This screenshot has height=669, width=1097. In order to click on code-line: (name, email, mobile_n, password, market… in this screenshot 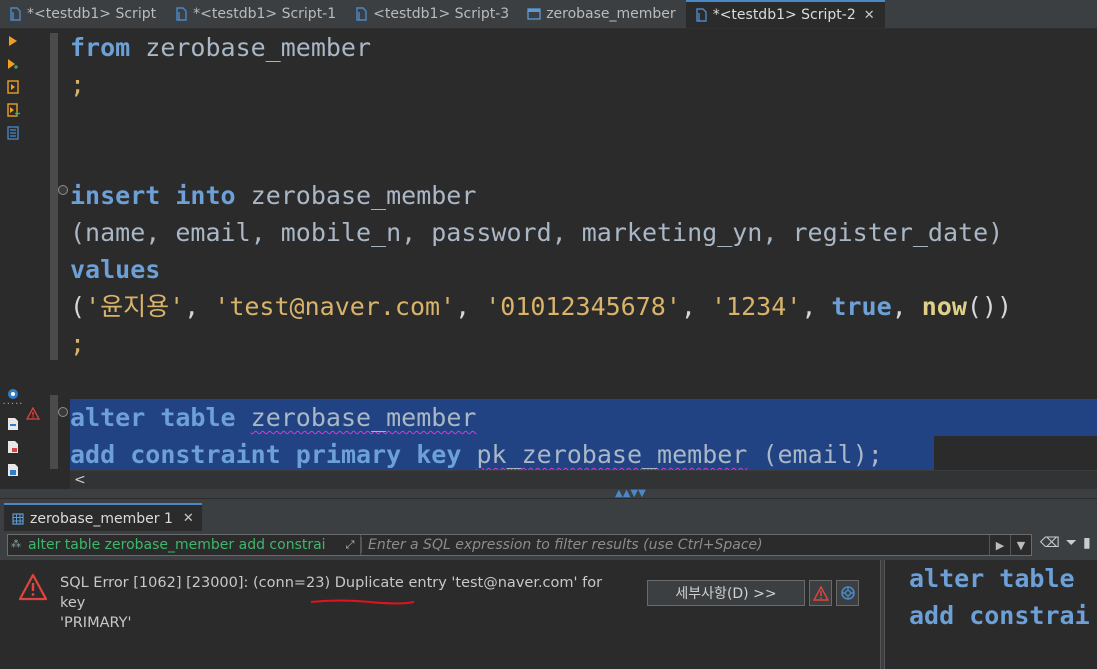, I will do `click(537, 232)`.